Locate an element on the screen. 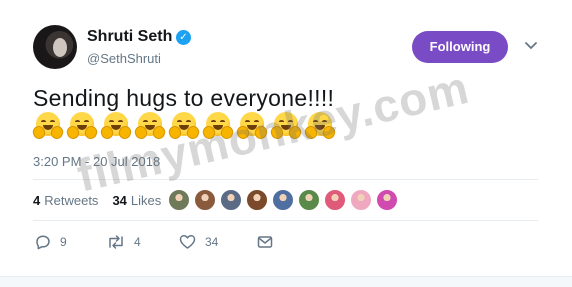  tweet-actions: 9 4 34 is located at coordinates (154, 242).